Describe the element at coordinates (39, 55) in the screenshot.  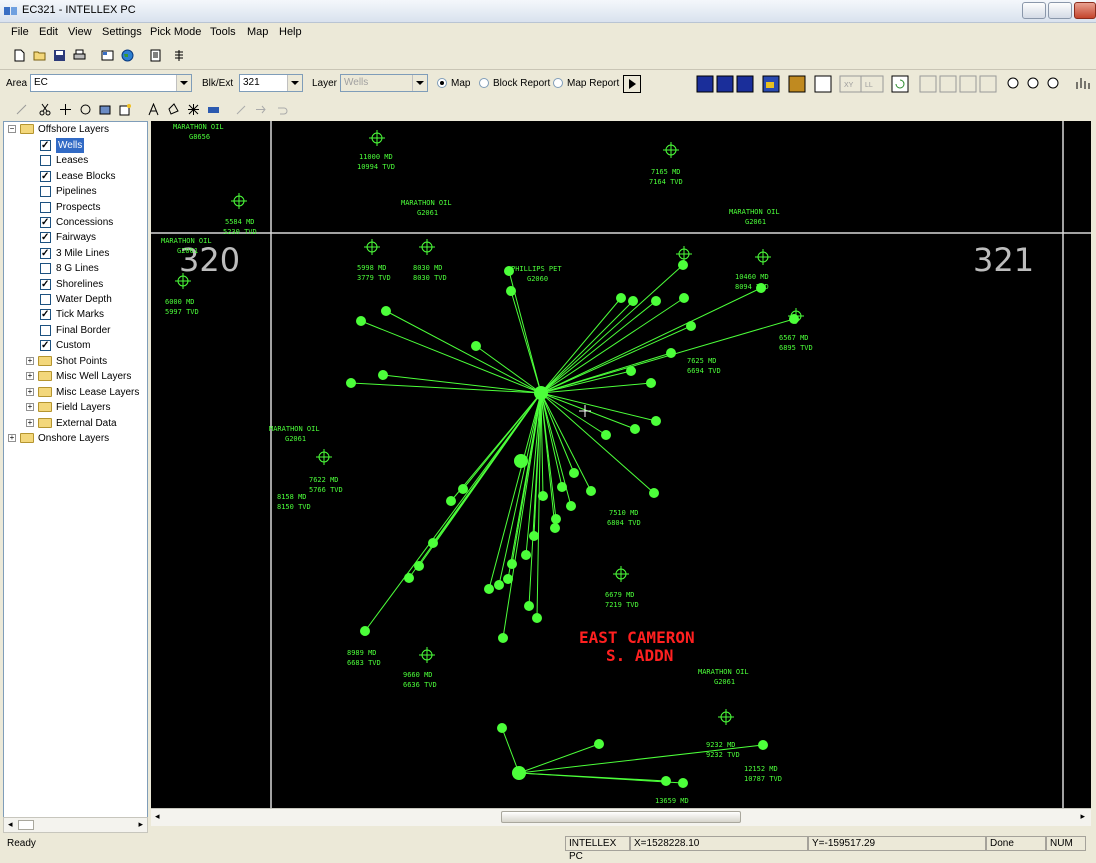
I see `open-button` at that location.